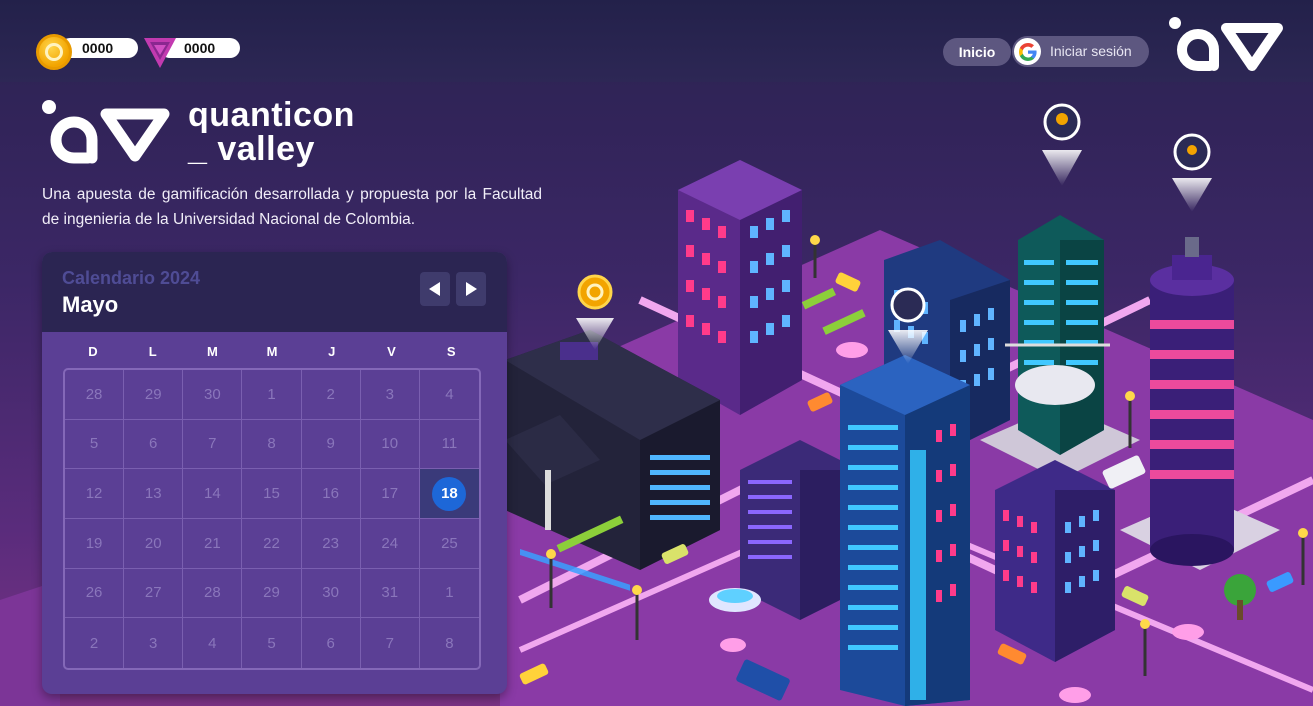  I want to click on calendar-day-number: 5, so click(94, 444).